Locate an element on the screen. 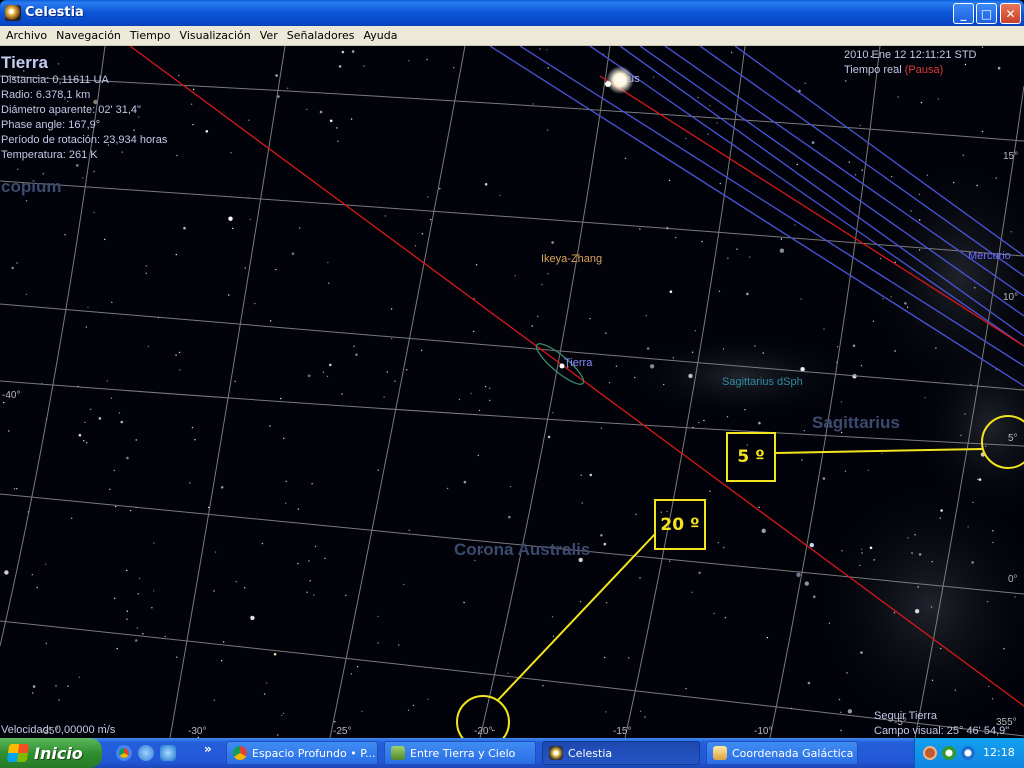 This screenshot has width=1024, height=768. time-mode: Tiempo real (Pausa) is located at coordinates (893, 70).